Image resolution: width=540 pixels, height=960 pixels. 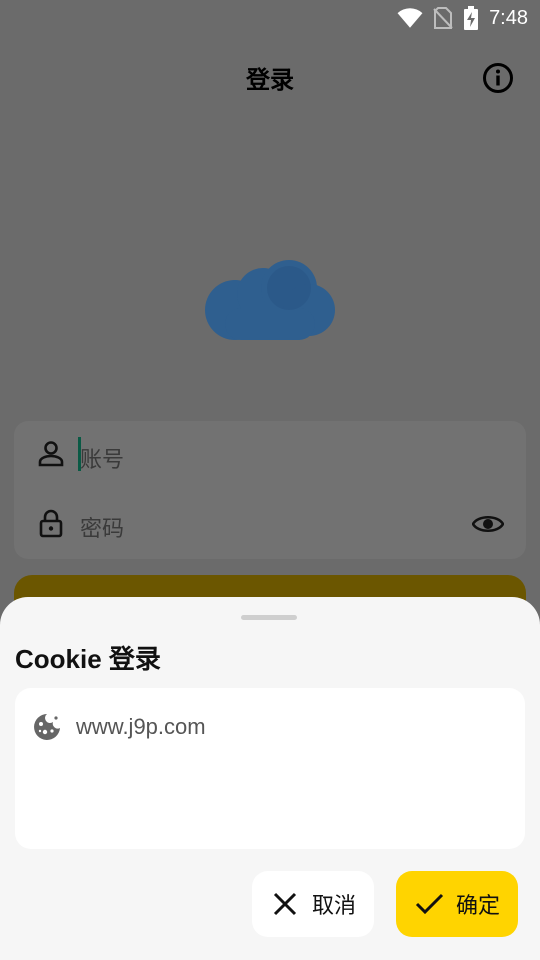 What do you see at coordinates (102, 460) in the screenshot?
I see `account-placeholder: 账号` at bounding box center [102, 460].